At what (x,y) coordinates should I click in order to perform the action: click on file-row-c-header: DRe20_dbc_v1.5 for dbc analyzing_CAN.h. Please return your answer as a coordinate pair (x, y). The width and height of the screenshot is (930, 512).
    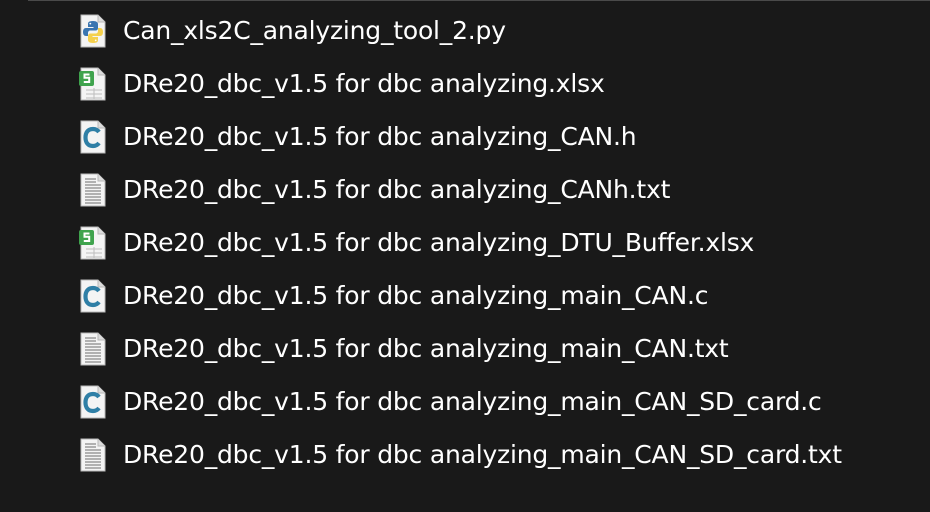
    Looking at the image, I should click on (465, 136).